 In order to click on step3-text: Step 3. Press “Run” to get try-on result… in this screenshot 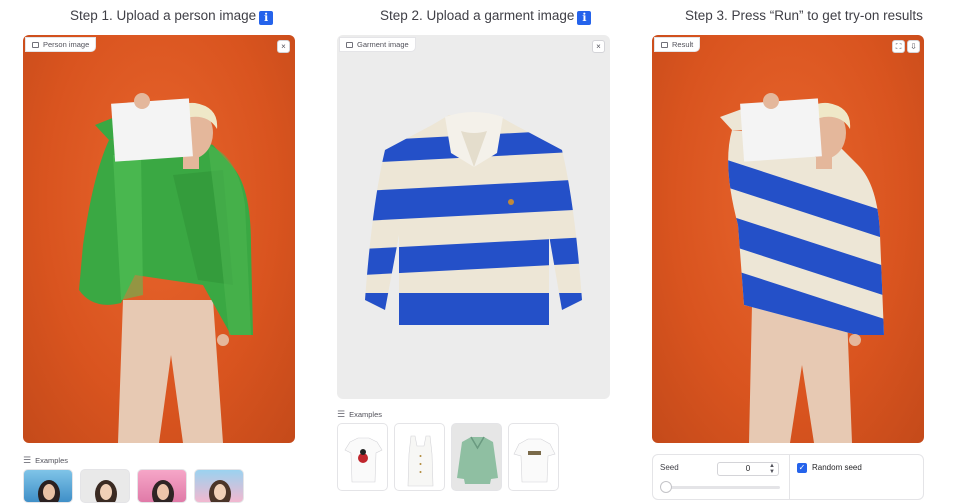, I will do `click(804, 15)`.